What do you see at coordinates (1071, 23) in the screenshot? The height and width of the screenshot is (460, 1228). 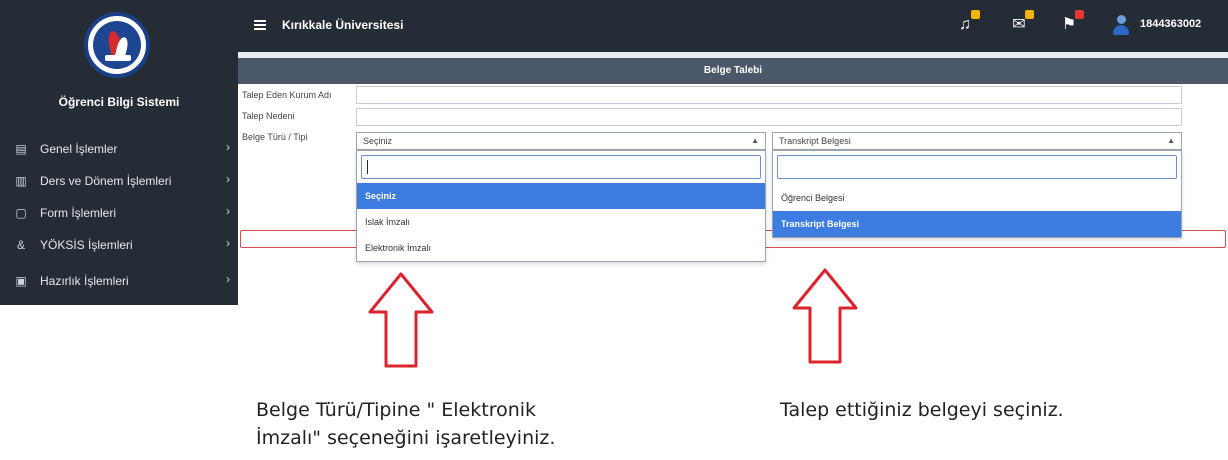 I see `flag-icon: ⚑` at bounding box center [1071, 23].